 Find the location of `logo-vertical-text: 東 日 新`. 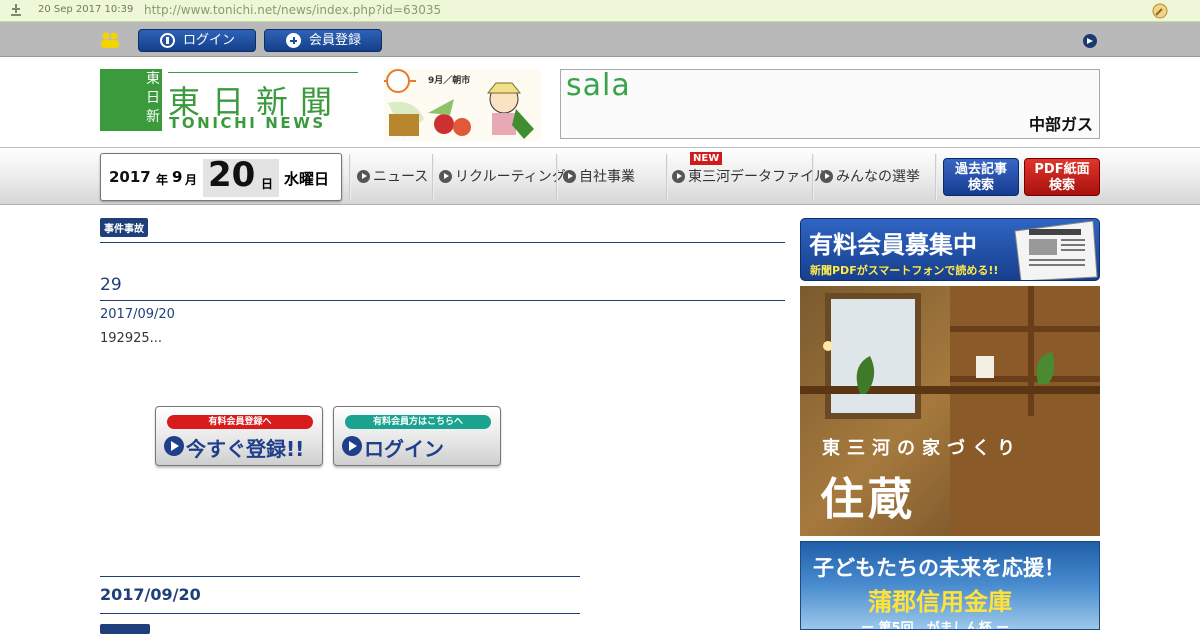

logo-vertical-text: 東 日 新 is located at coordinates (153, 98).